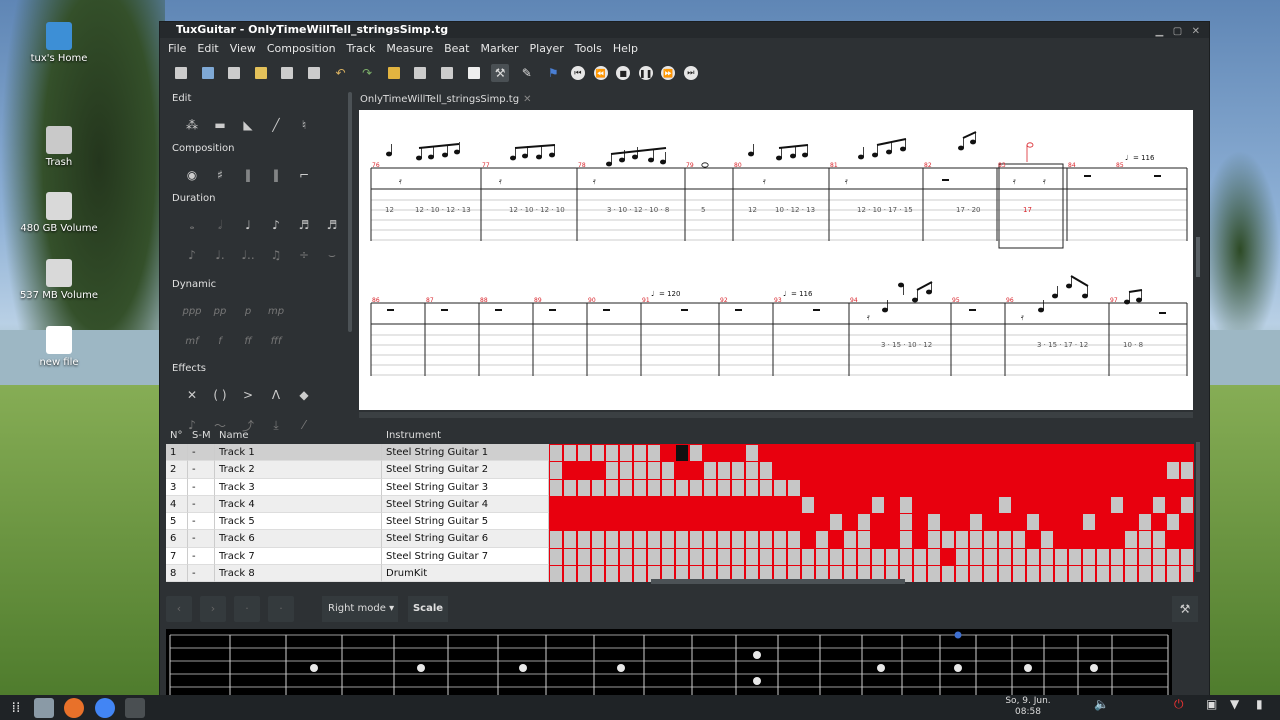 This screenshot has height=720, width=1280. What do you see at coordinates (680, 539) in the screenshot?
I see `track-row: 6- Track 6 Steel String Guitar 6` at bounding box center [680, 539].